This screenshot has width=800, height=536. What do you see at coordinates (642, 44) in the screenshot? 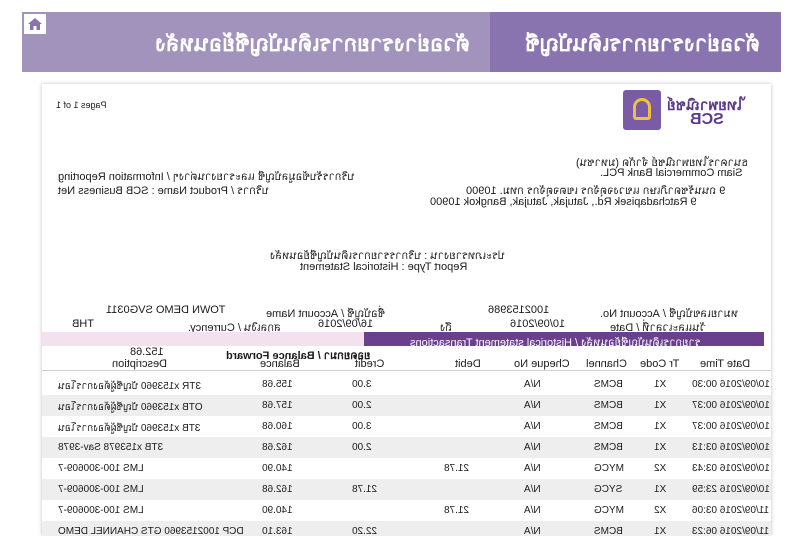
I see `banner-right-title: ตัวอย่างรายการเดินบัญชี` at bounding box center [642, 44].